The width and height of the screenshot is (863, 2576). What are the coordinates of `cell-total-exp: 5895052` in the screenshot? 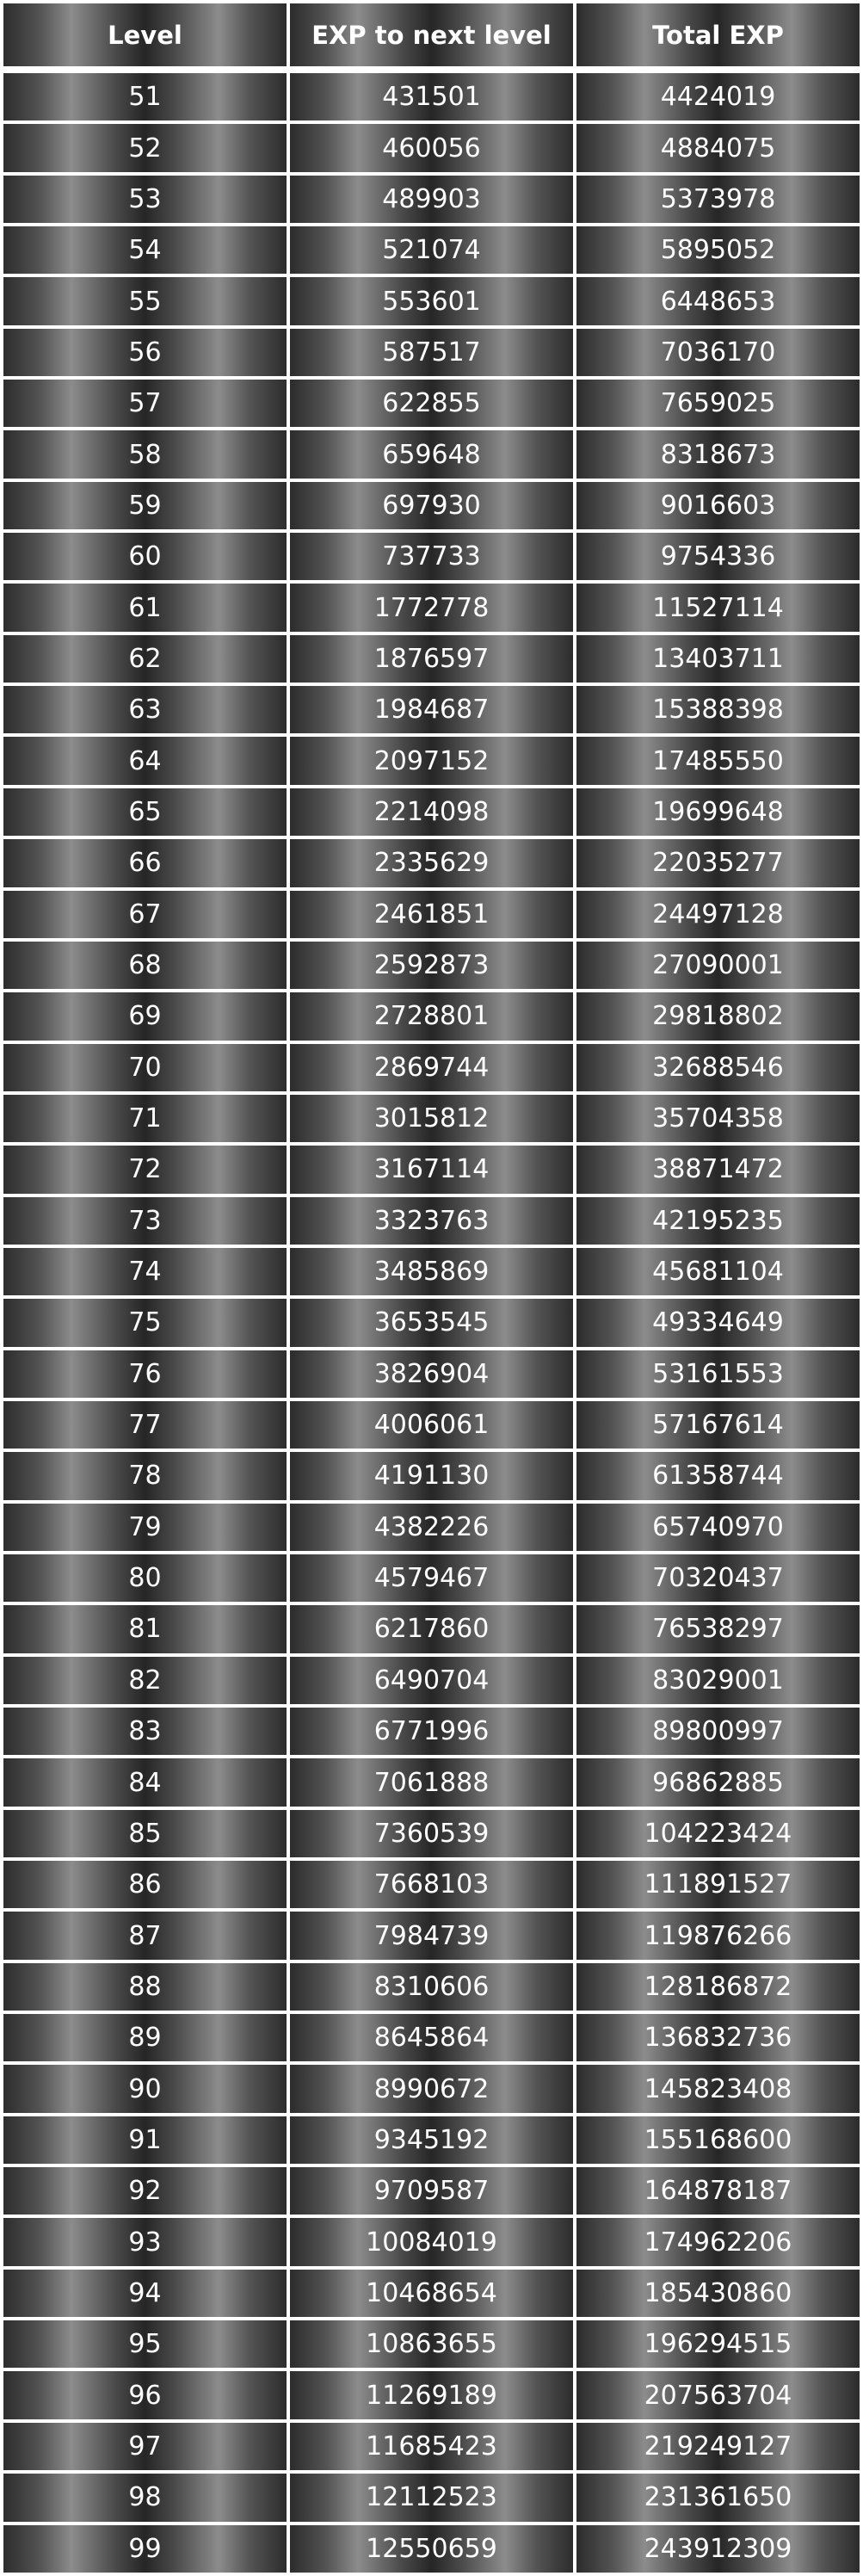 It's located at (718, 250).